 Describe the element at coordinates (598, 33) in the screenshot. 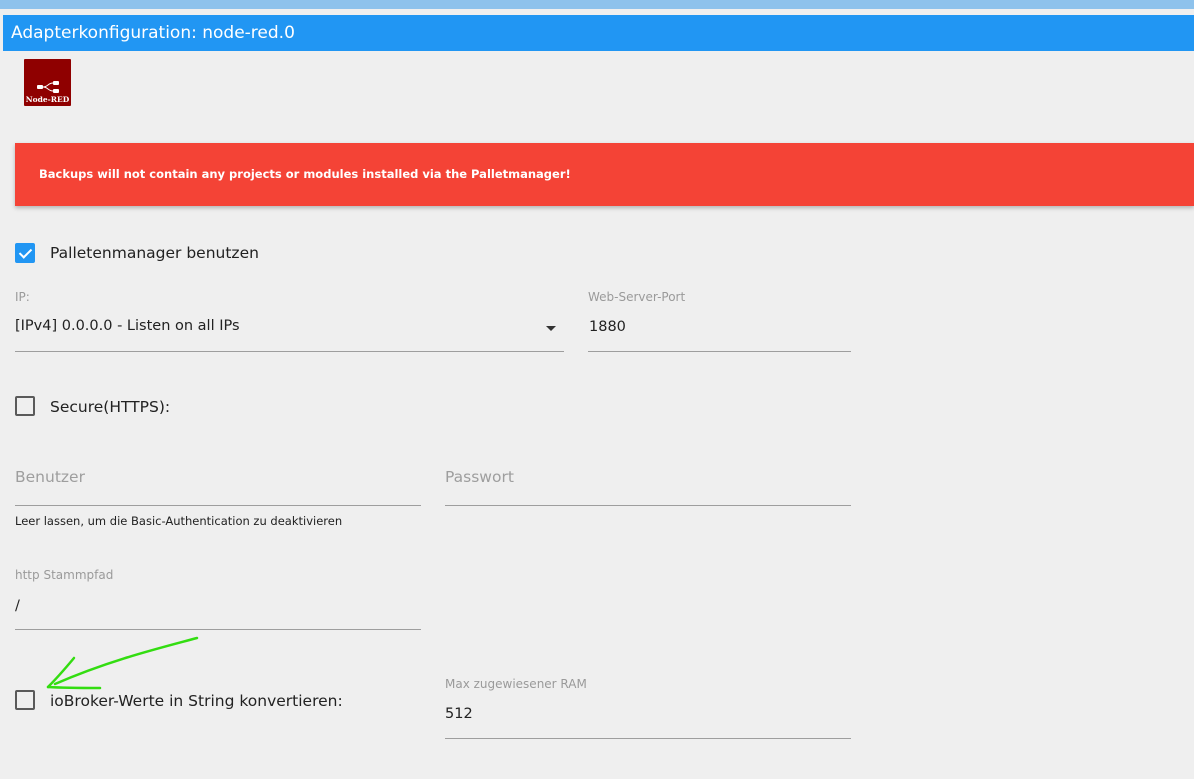

I see `dialog-title-bar: Adapterkonfiguration: node-red.0` at that location.